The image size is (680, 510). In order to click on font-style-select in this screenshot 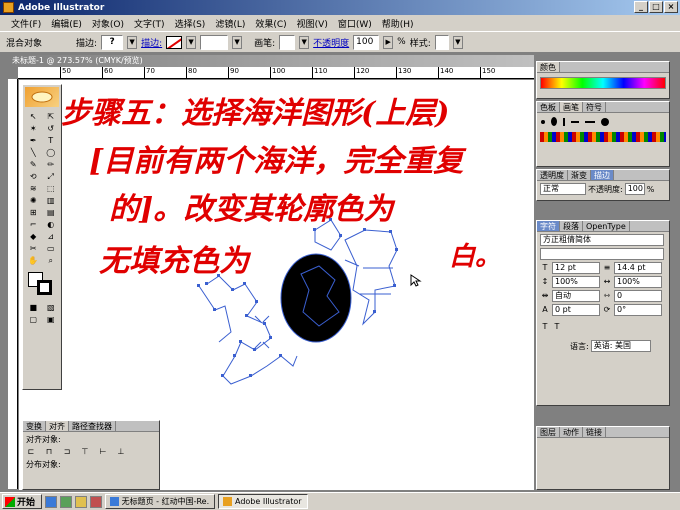, I will do `click(602, 254)`.